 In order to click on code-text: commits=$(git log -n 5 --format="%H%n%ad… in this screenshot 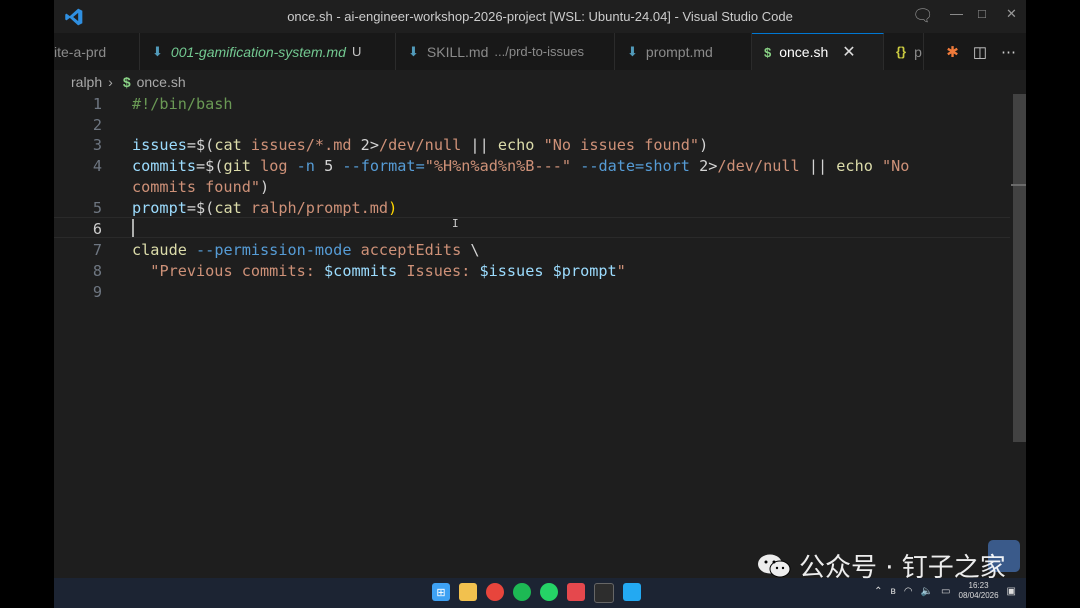, I will do `click(521, 166)`.